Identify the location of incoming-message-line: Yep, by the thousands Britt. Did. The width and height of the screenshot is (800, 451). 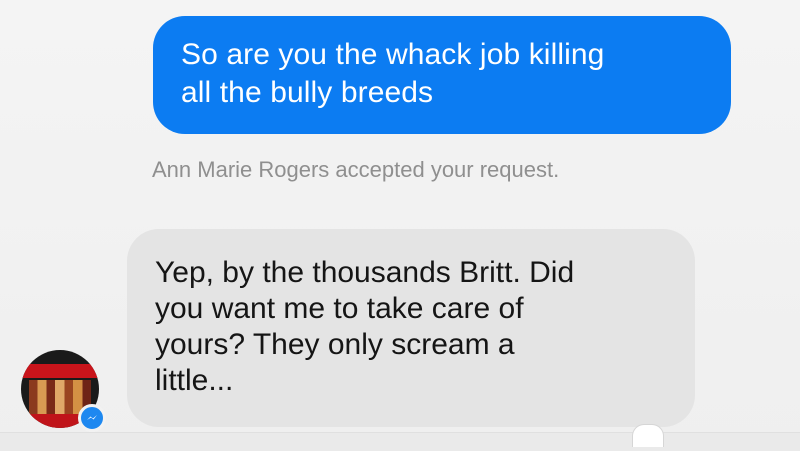
(365, 272).